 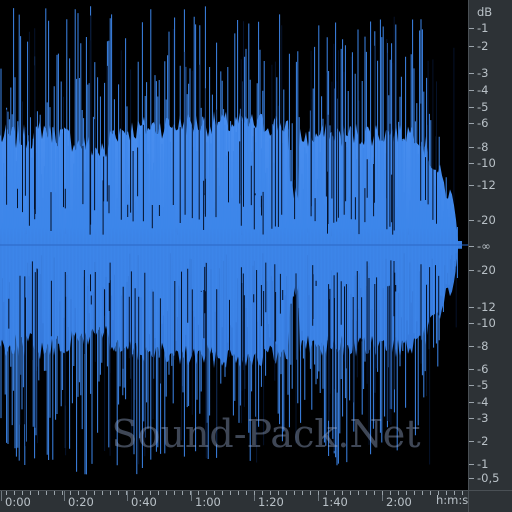 I want to click on time-tick-label: 0:00, so click(x=18, y=502).